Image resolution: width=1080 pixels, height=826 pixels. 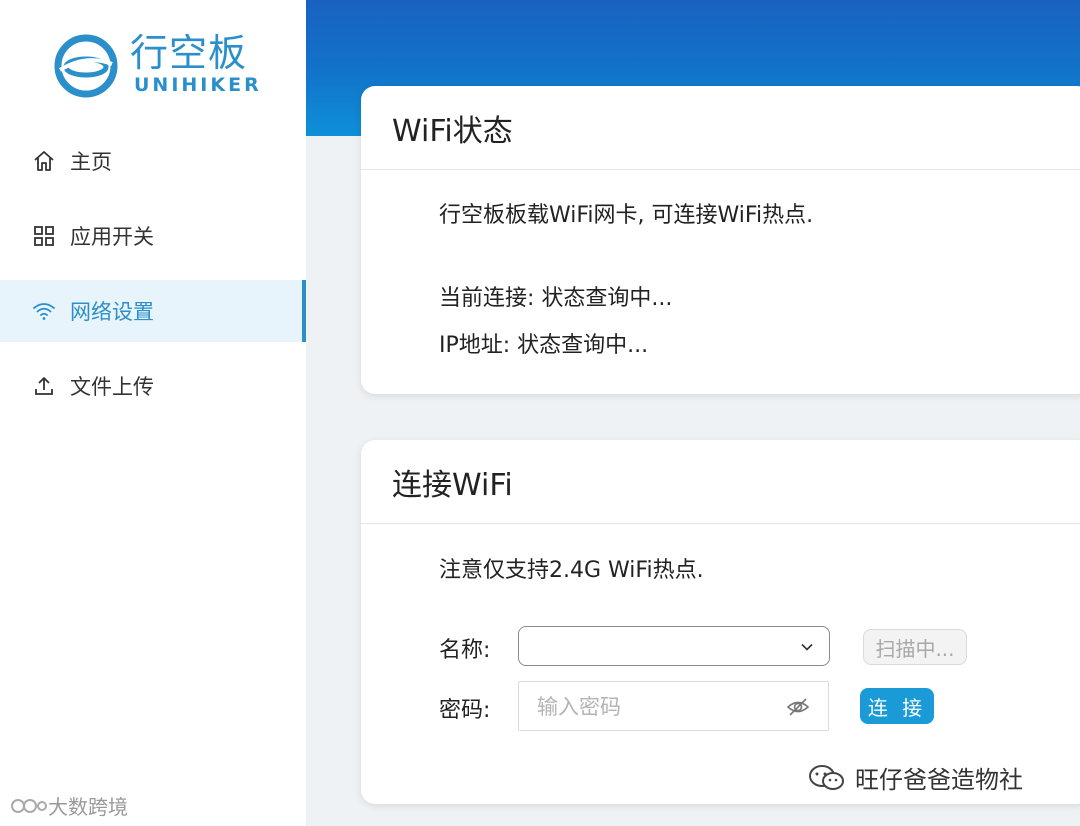 I want to click on wifi-note: 注意仅支持2.4G WiFi热点., so click(x=571, y=570).